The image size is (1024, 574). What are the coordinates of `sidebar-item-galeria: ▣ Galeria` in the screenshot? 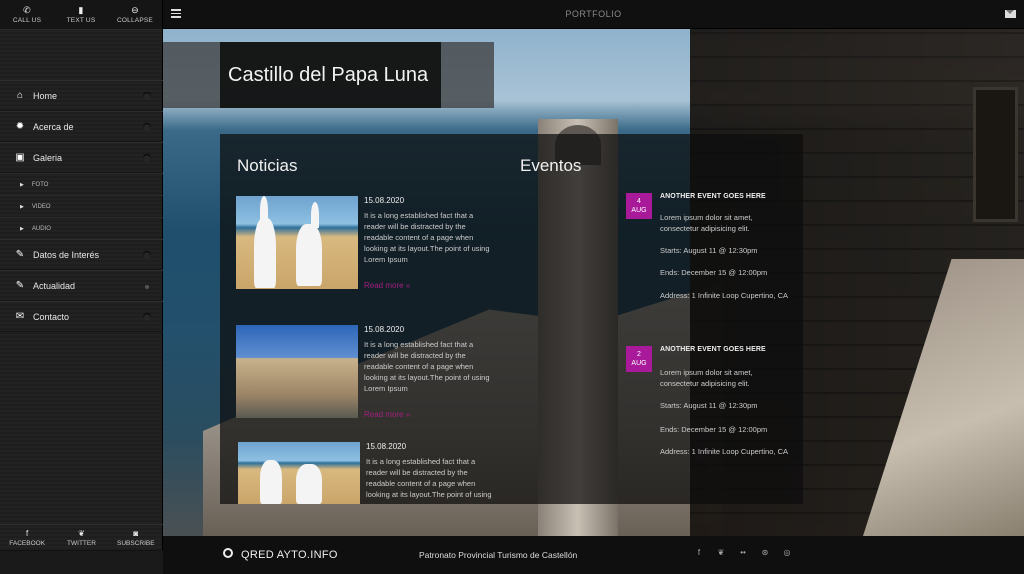 It's located at (81, 157).